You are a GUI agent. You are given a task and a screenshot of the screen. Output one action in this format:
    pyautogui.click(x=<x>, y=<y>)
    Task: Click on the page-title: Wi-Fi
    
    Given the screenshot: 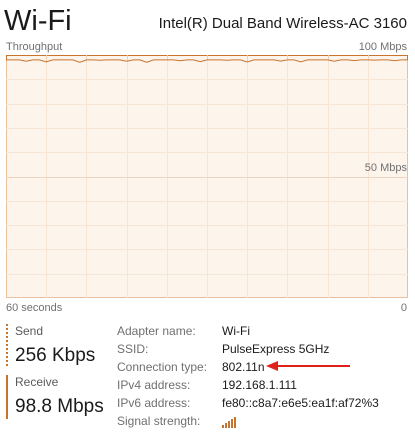 What is the action you would take?
    pyautogui.click(x=38, y=21)
    